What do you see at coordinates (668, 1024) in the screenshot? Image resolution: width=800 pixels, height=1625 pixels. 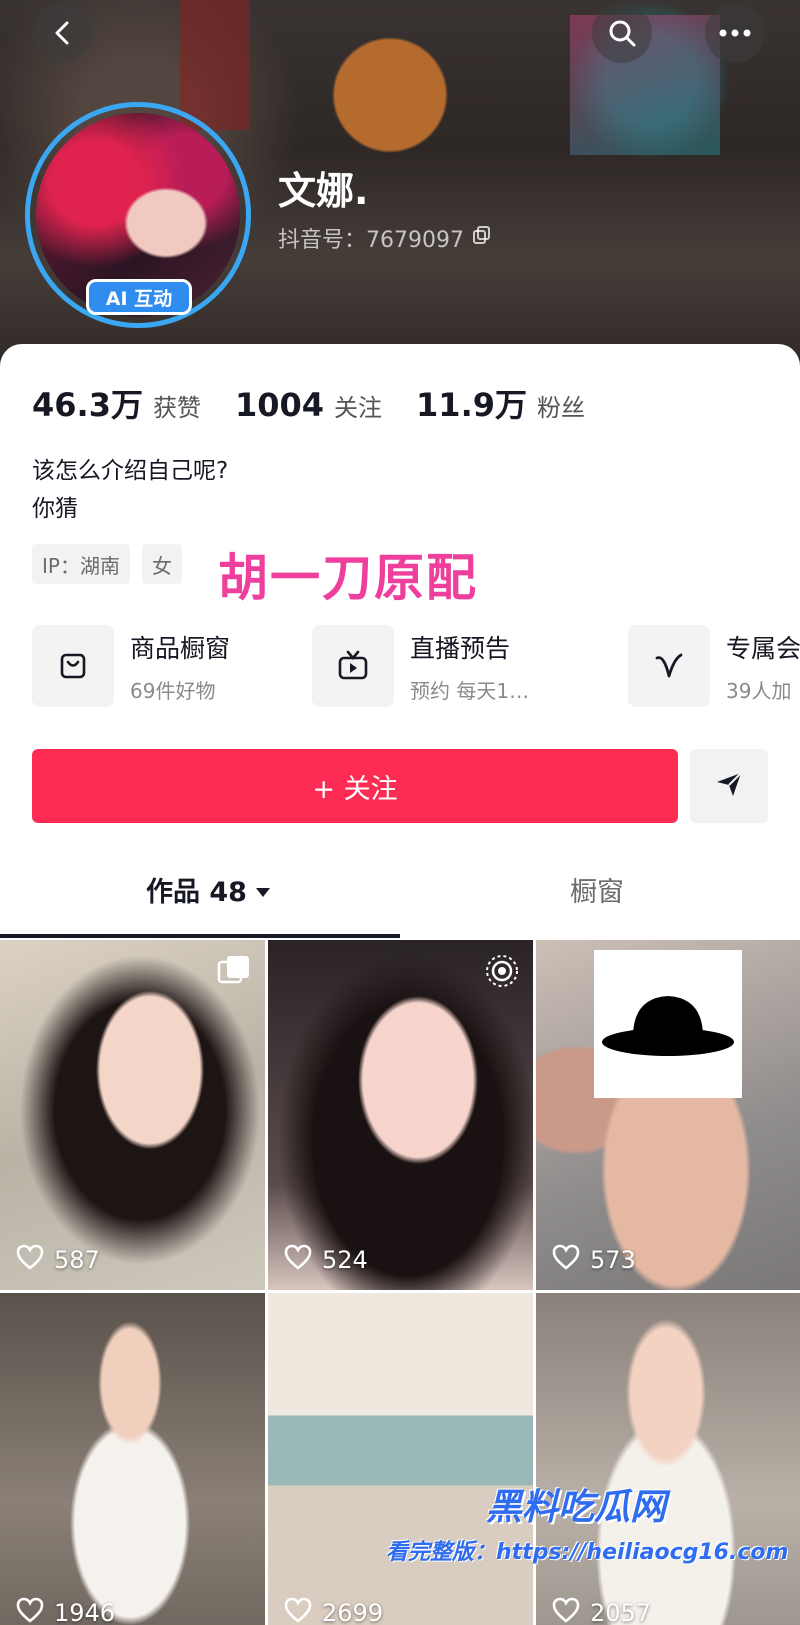 I see `hat-sticker` at bounding box center [668, 1024].